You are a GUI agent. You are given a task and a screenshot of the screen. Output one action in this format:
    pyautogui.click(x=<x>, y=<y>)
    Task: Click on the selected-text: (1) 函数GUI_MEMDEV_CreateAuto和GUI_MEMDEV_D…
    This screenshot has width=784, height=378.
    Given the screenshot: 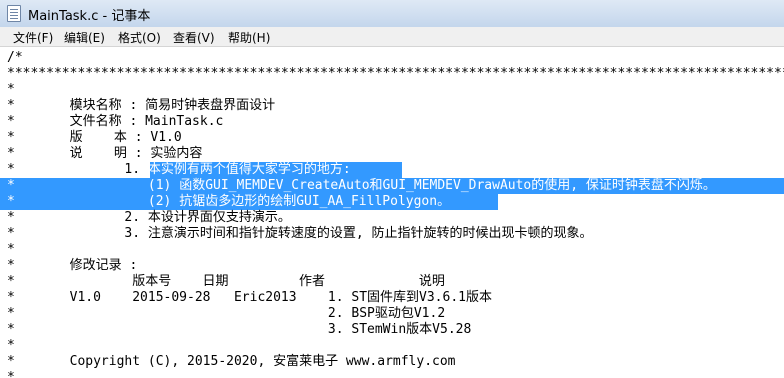 What is the action you would take?
    pyautogui.click(x=431, y=185)
    